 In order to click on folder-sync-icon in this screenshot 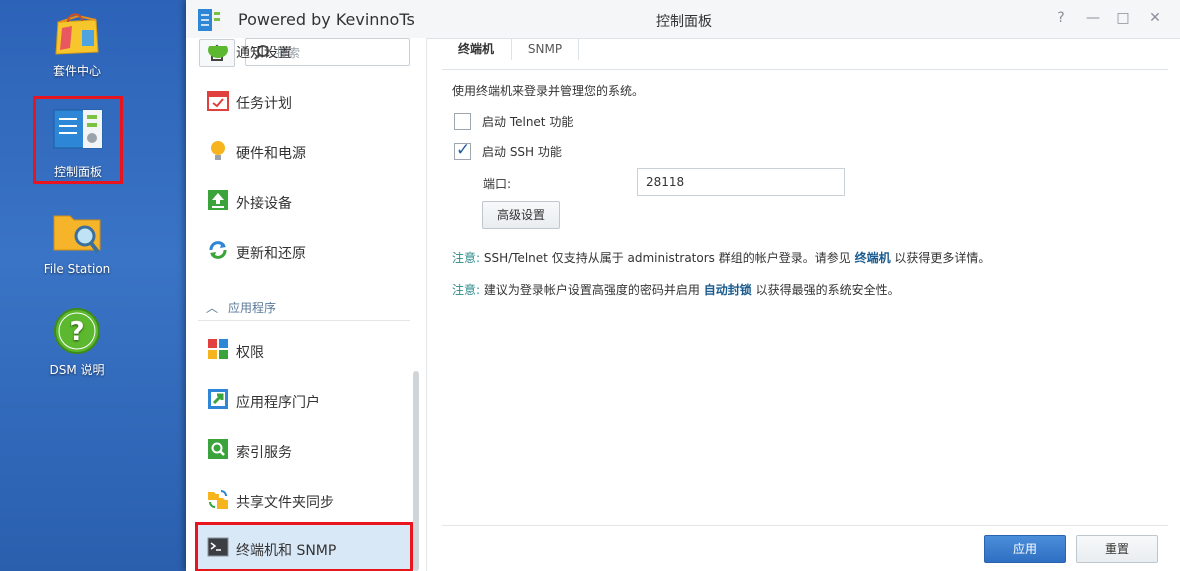, I will do `click(218, 499)`.